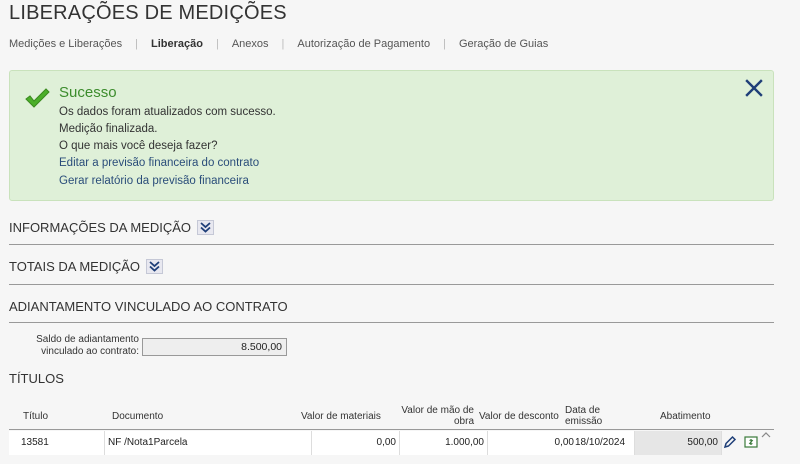 Image resolution: width=800 pixels, height=464 pixels. I want to click on section-totais: TOTAIS DA MEDIÇÃO, so click(391, 271).